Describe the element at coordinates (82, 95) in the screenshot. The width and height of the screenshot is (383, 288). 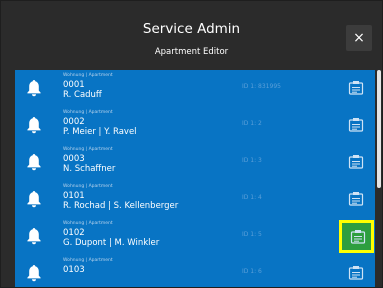
I see `resident-names: R. Caduff` at that location.